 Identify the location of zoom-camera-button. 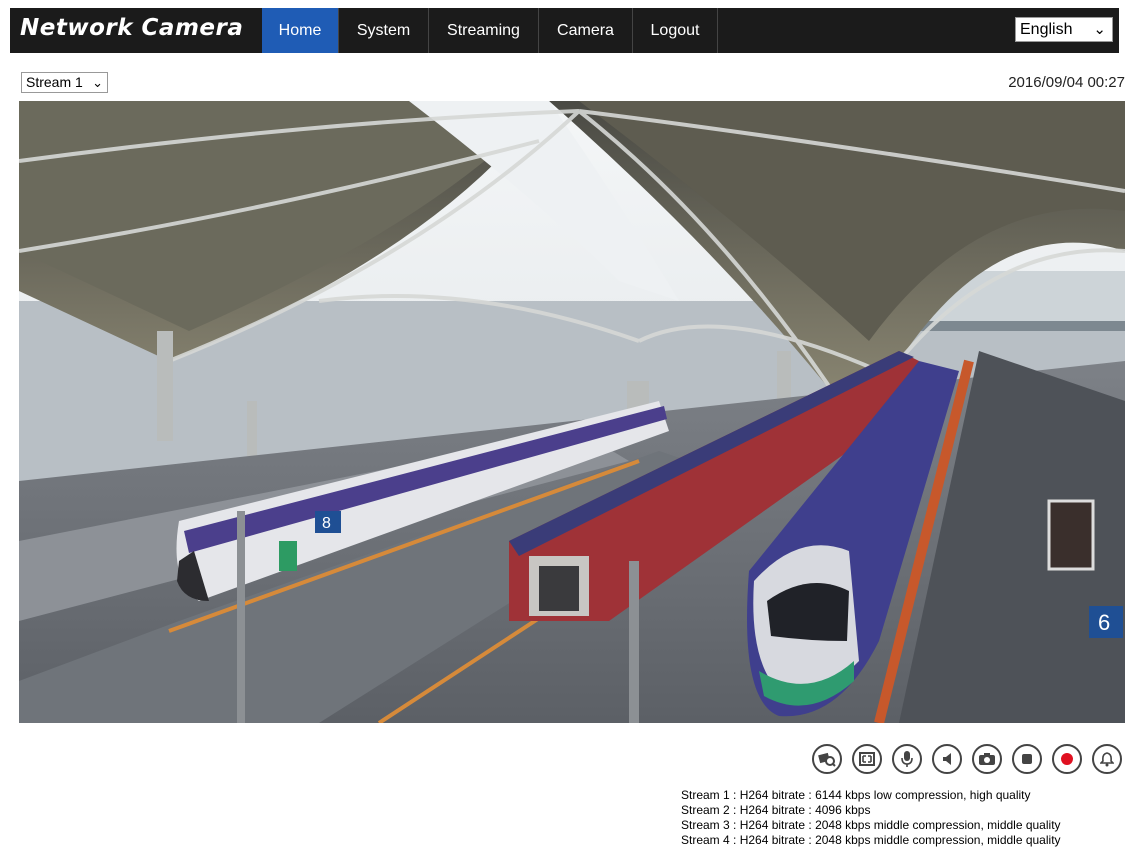
(827, 759).